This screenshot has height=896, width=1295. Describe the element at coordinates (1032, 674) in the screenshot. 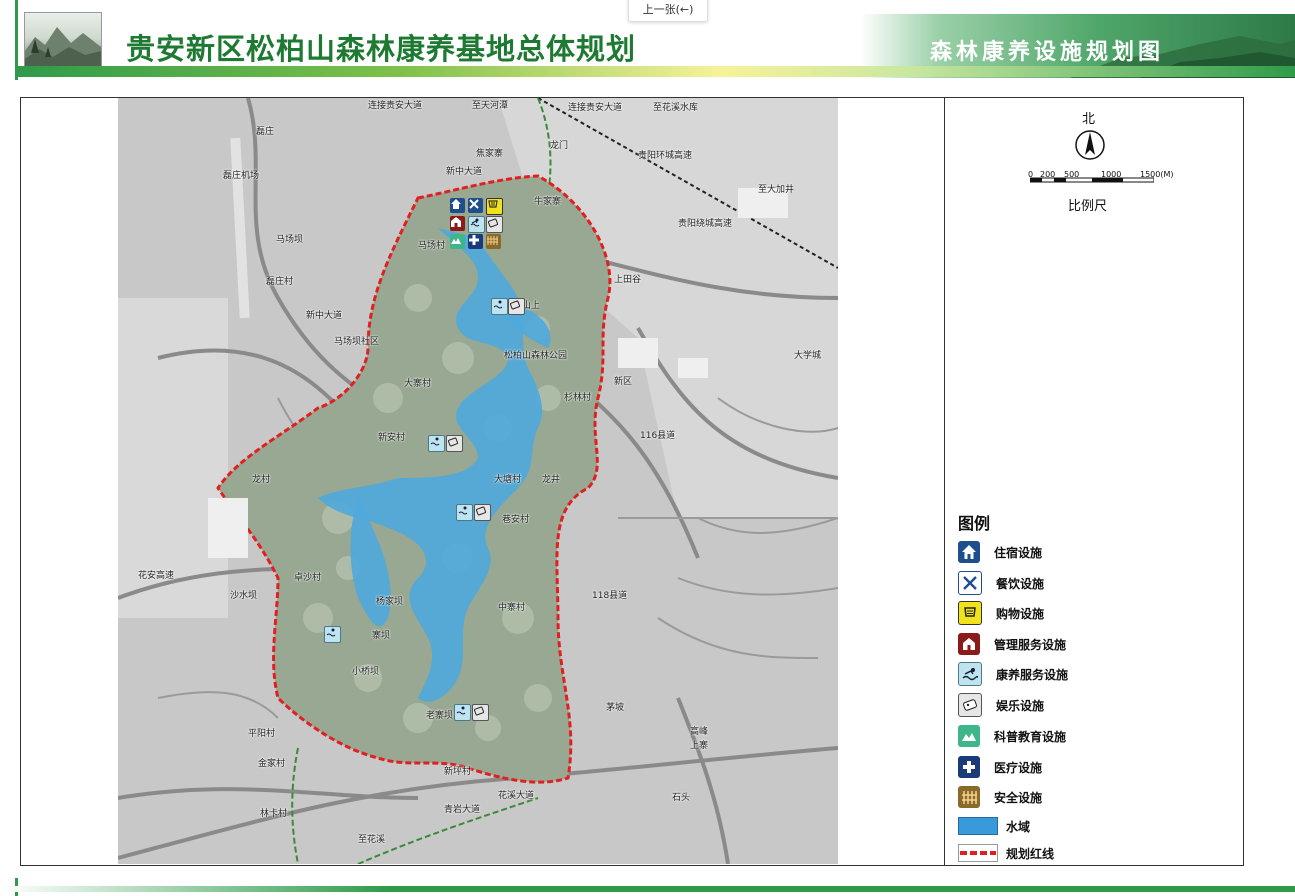

I see `legend-label: 康养服务设施` at that location.